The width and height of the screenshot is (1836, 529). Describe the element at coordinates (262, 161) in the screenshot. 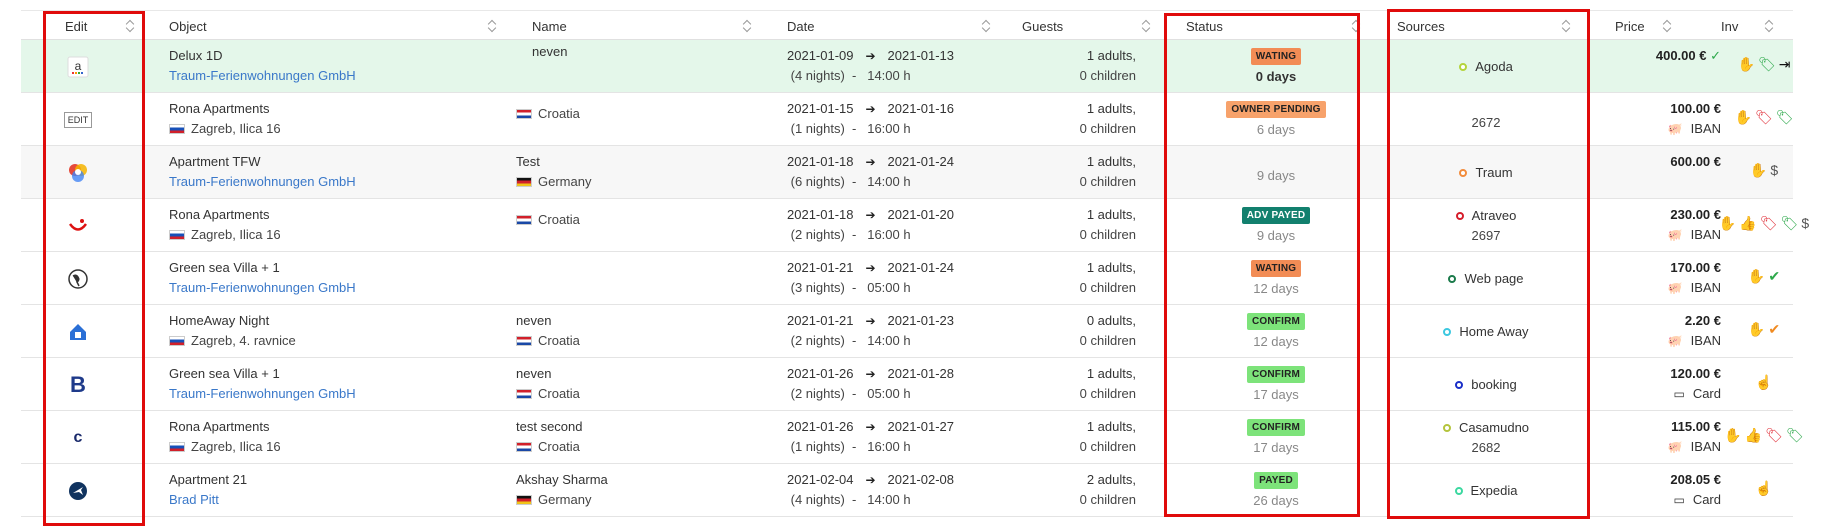

I see `object-title: Apartment TFW` at that location.